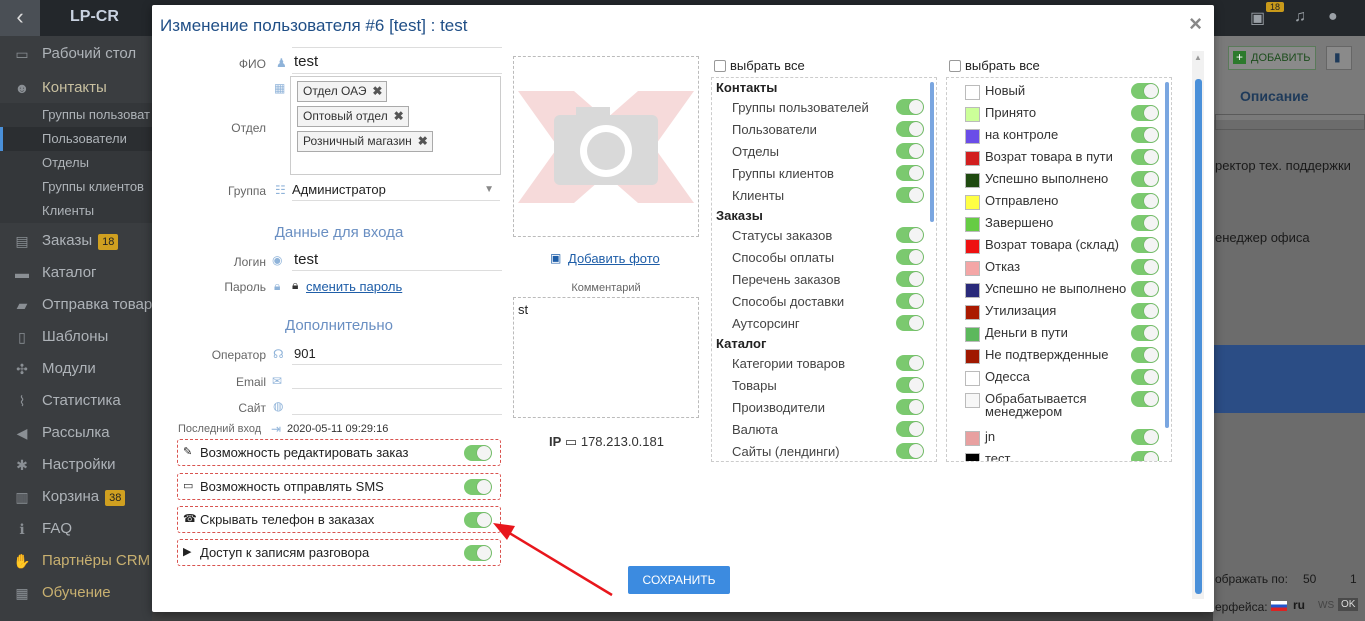 This screenshot has height=621, width=1365. What do you see at coordinates (76, 369) in the screenshot?
I see `sidebar-item-modules: ✣ Модули` at bounding box center [76, 369].